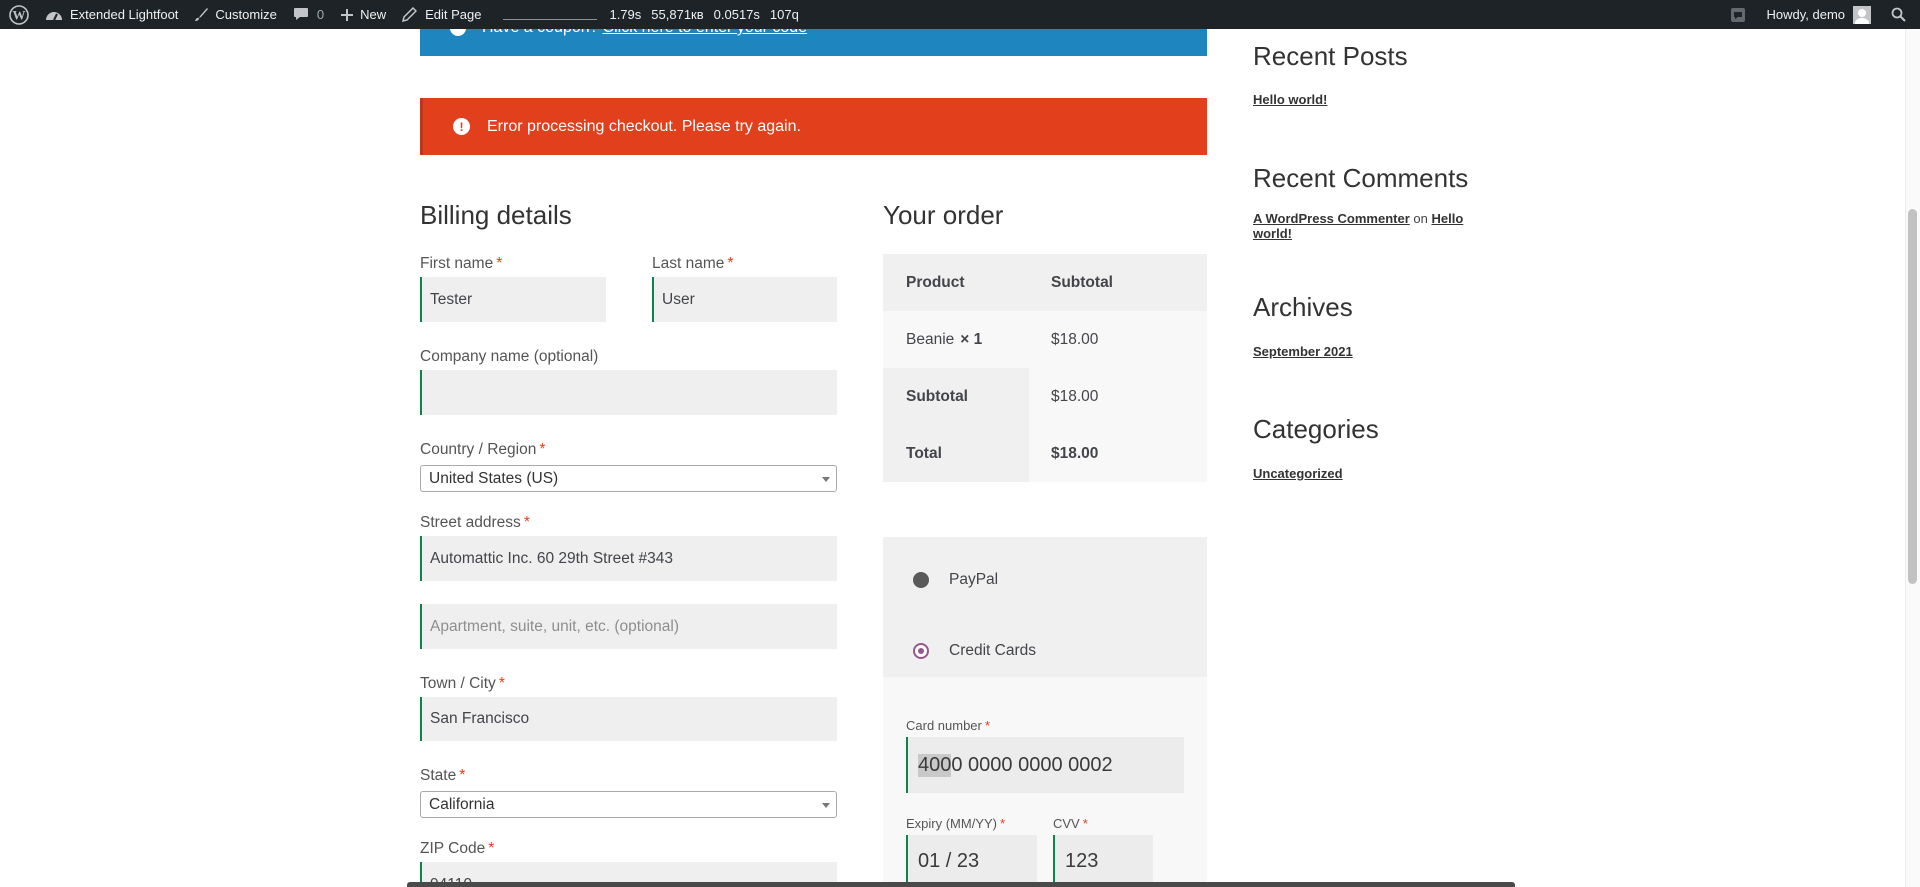  What do you see at coordinates (744, 299) in the screenshot?
I see `last-name-field: User` at bounding box center [744, 299].